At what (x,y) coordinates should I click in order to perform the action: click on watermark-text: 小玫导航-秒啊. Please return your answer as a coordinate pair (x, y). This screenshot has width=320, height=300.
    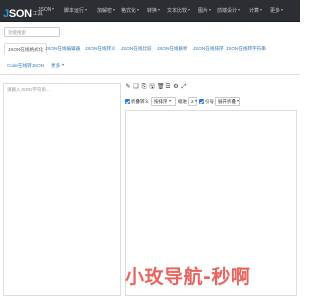
    Looking at the image, I should click on (188, 277).